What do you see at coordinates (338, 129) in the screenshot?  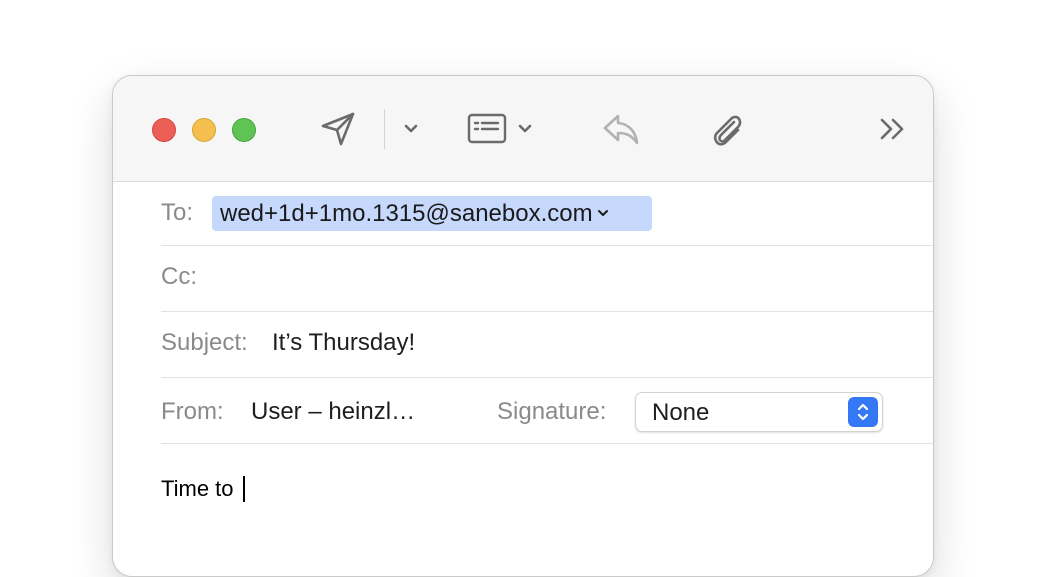 I see `send-icon` at bounding box center [338, 129].